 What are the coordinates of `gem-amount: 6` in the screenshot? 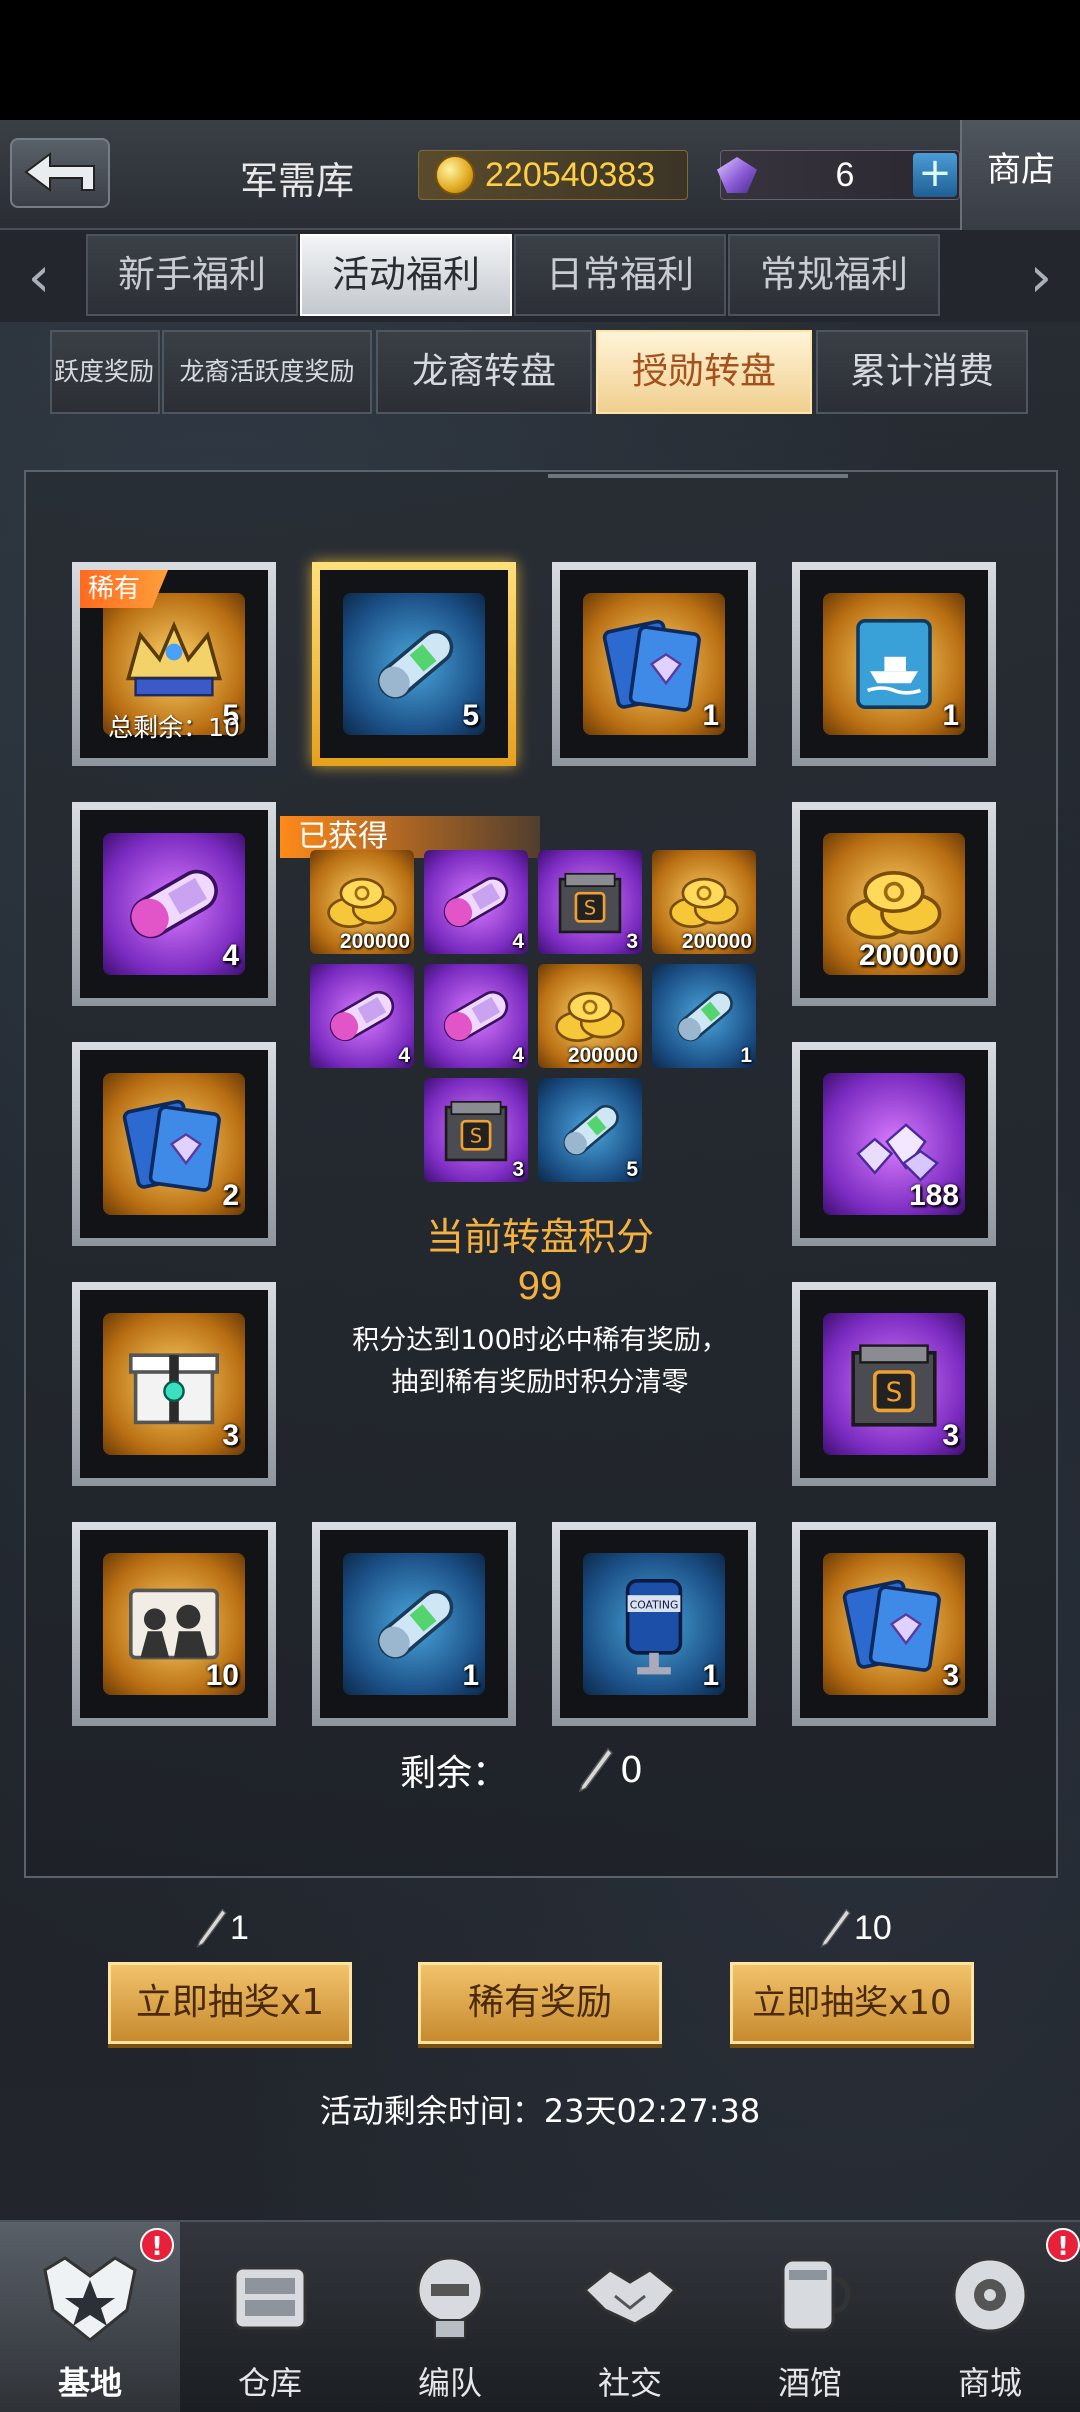 It's located at (845, 174).